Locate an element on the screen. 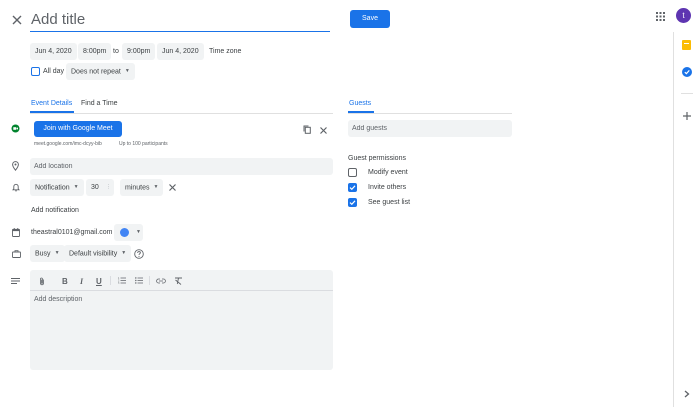 The width and height of the screenshot is (700, 407). bulleted-list-button is located at coordinates (139, 281).